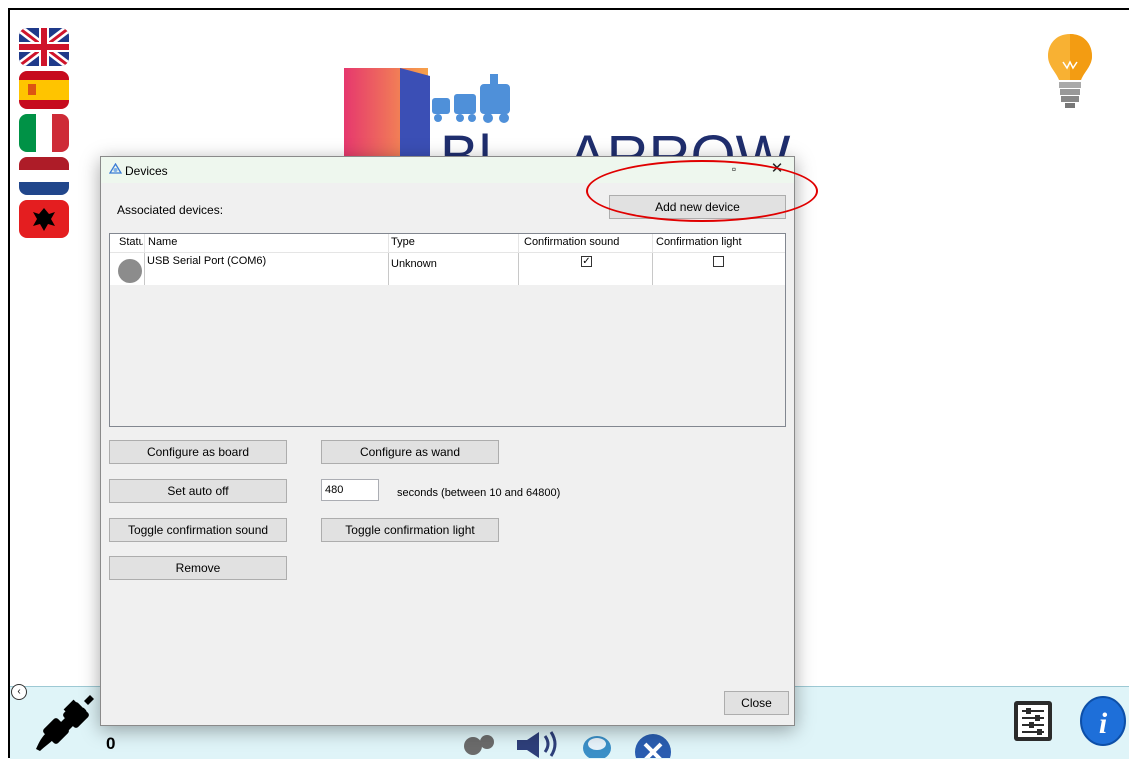 This screenshot has height=759, width=1129. I want to click on add-new-device-button: Add new device, so click(697, 207).